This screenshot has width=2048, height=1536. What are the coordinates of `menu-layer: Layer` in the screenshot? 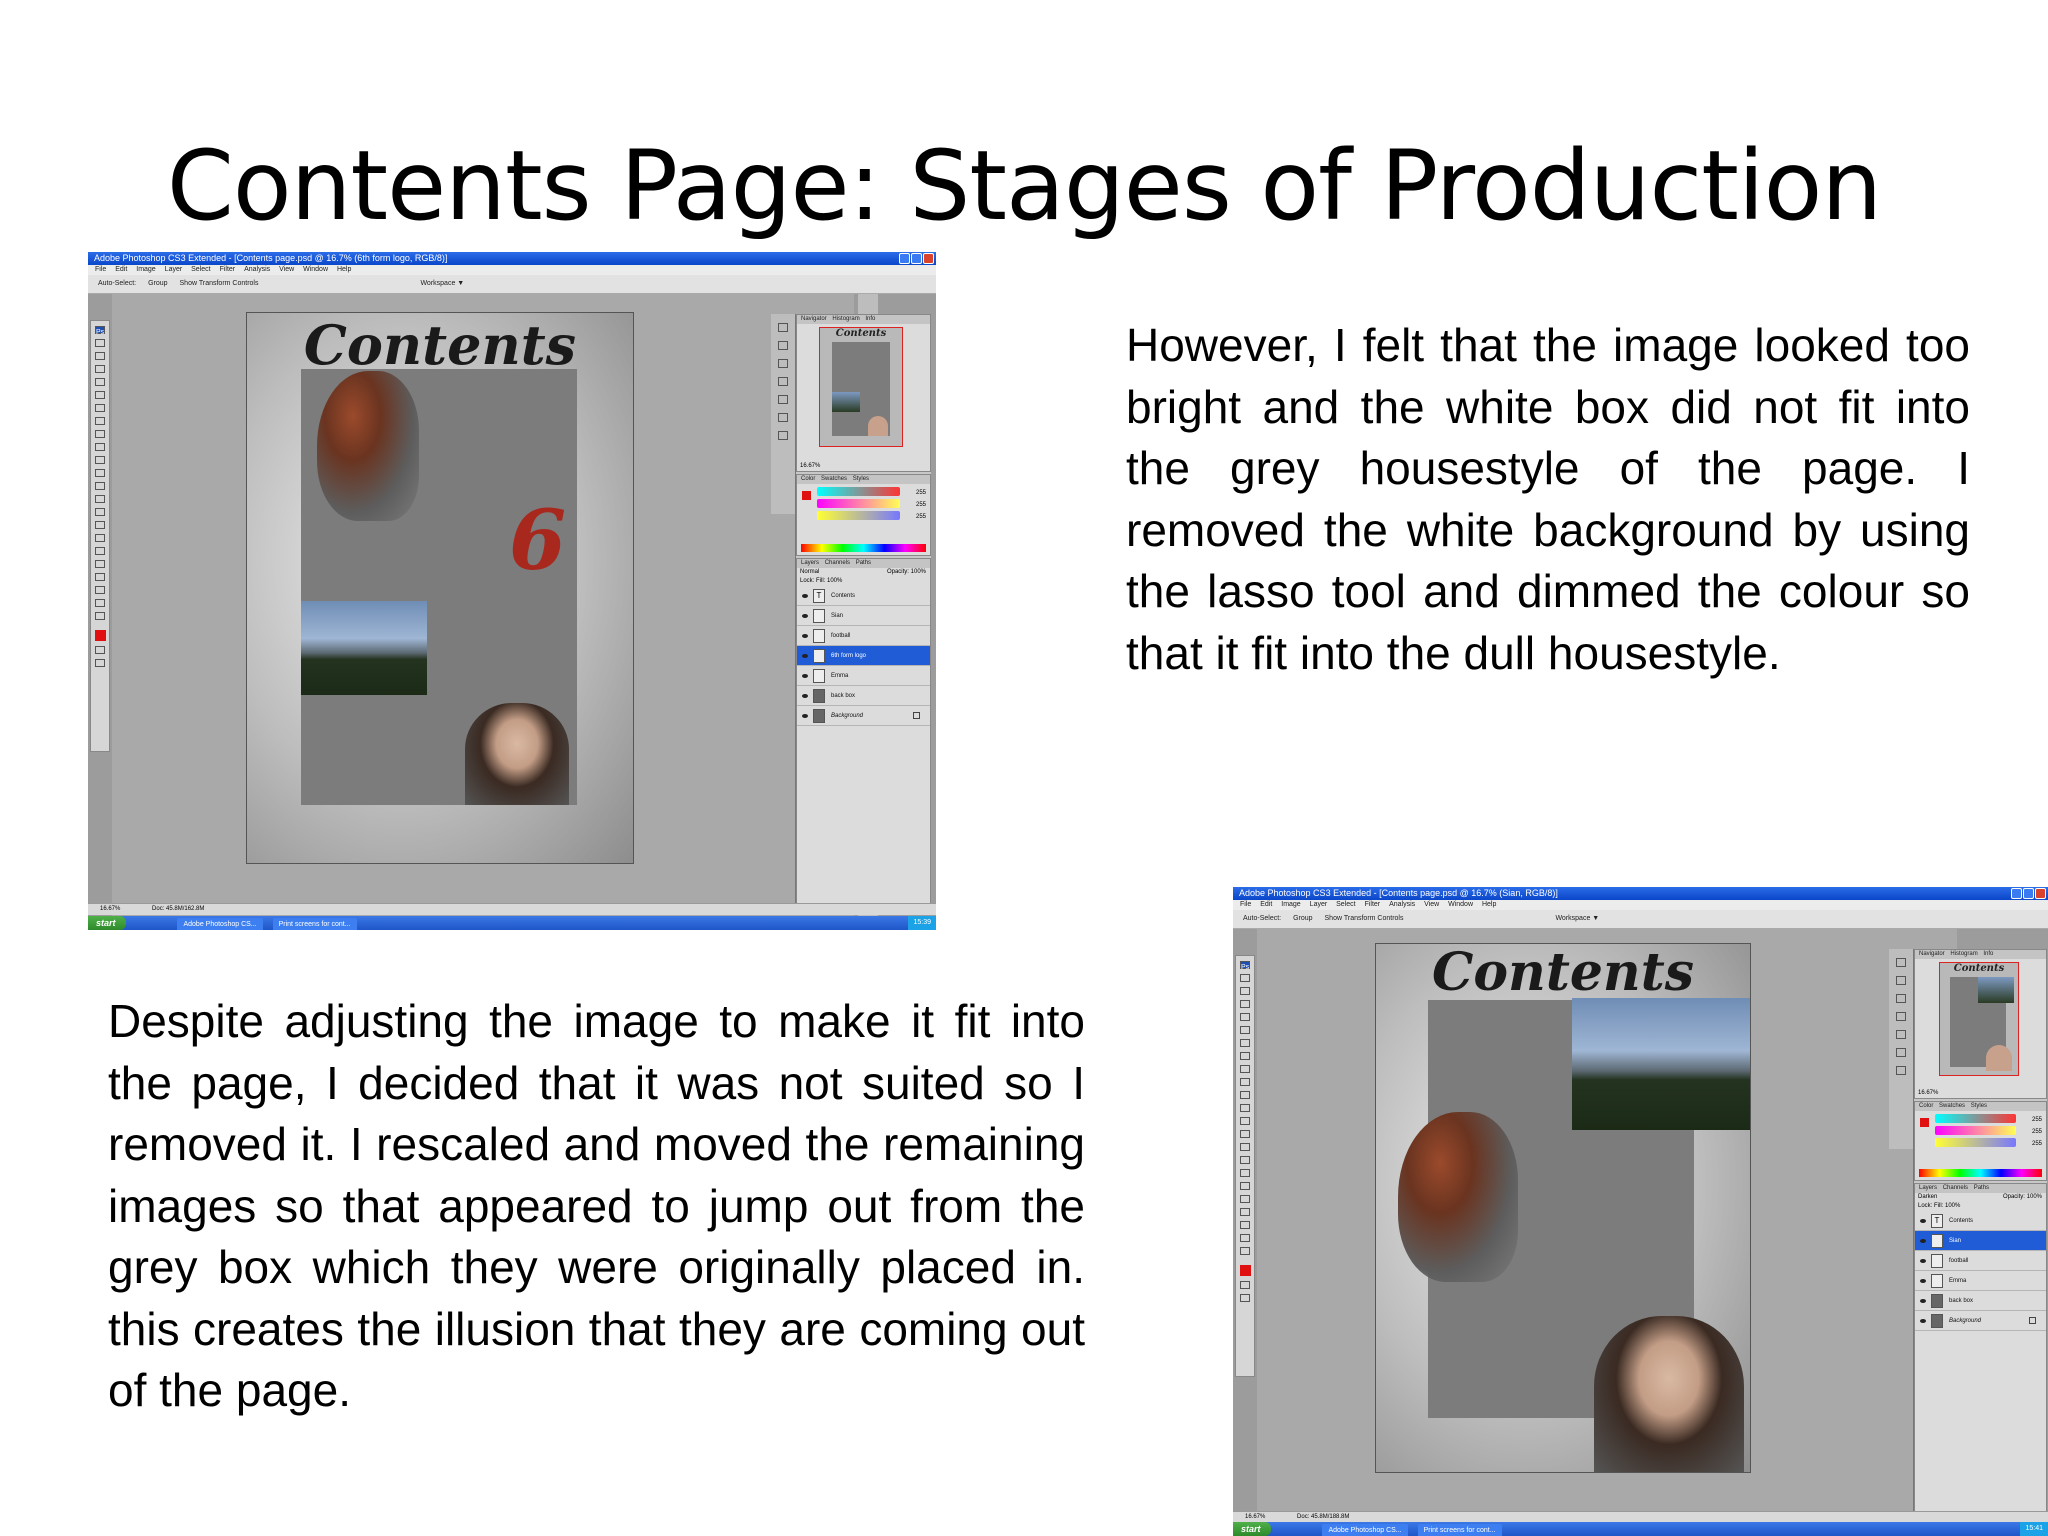 It's located at (1319, 904).